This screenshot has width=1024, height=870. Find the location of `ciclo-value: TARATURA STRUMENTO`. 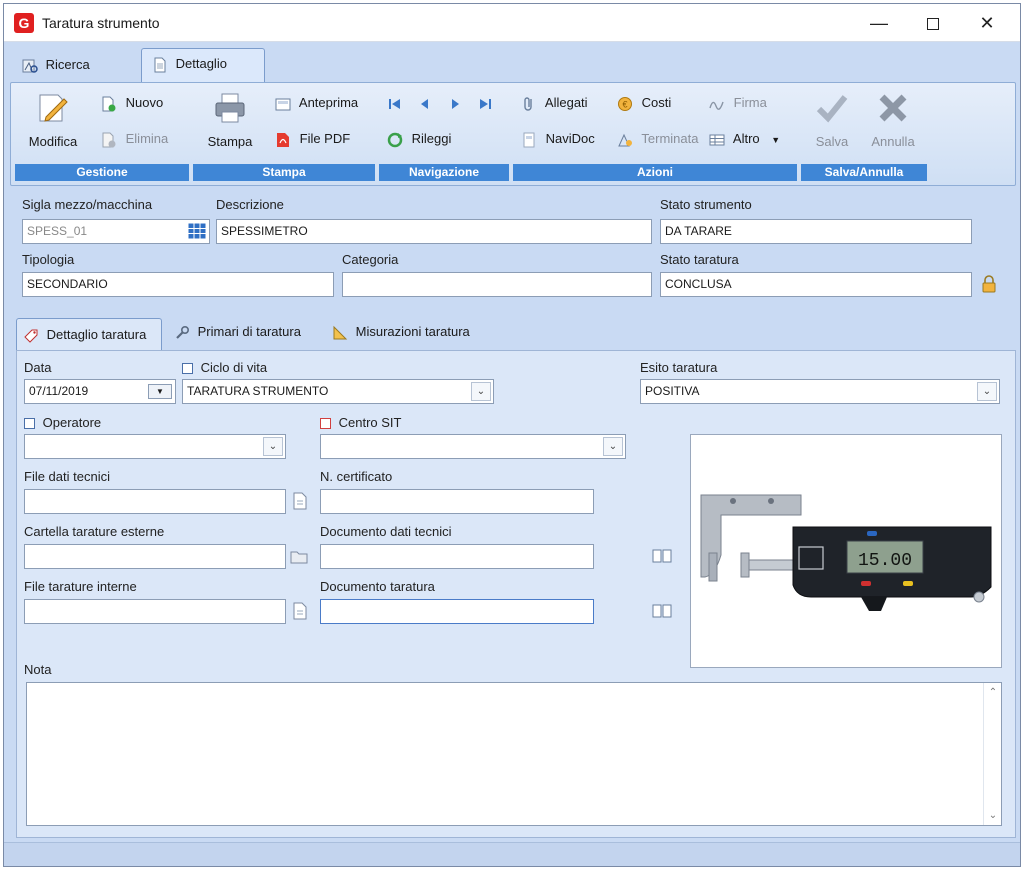

ciclo-value: TARATURA STRUMENTO is located at coordinates (258, 391).